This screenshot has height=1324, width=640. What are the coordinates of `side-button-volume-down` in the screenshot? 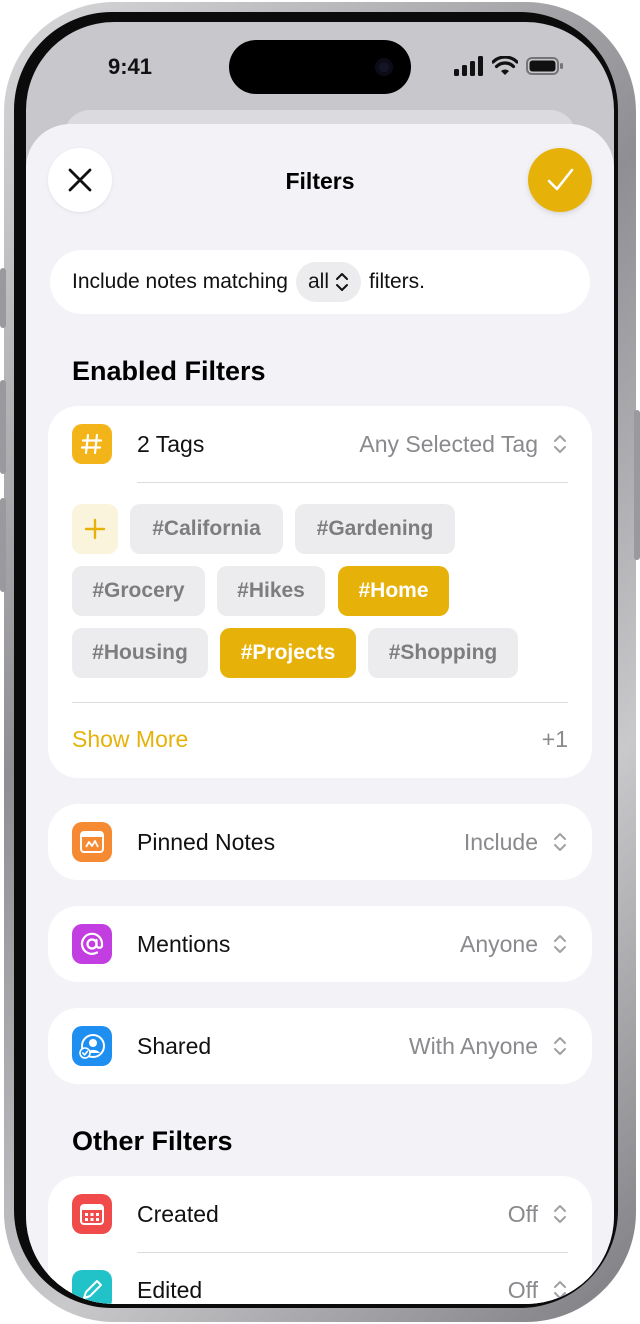 It's located at (3, 545).